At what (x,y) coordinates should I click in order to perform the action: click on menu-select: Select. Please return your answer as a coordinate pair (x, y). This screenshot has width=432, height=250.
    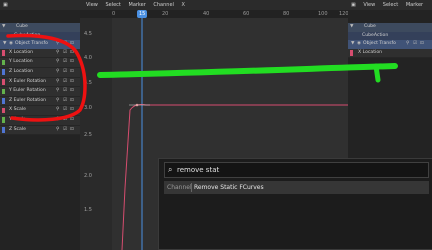
    Looking at the image, I should click on (112, 5).